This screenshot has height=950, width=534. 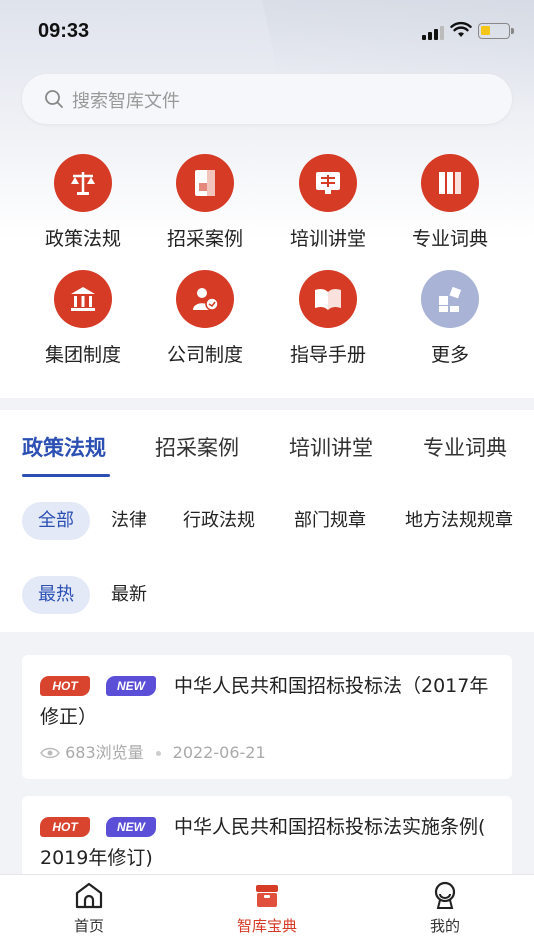 What do you see at coordinates (82, 239) in the screenshot?
I see `grid-item-label: 政策法规` at bounding box center [82, 239].